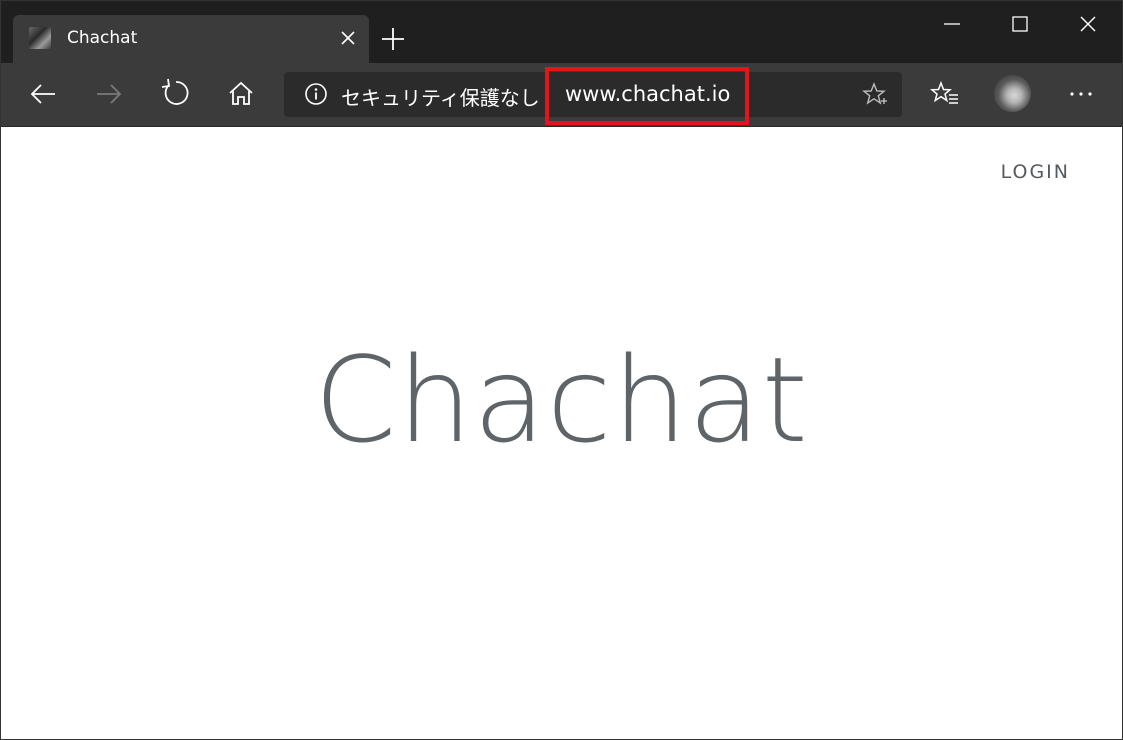 This screenshot has width=1123, height=740. What do you see at coordinates (945, 94) in the screenshot?
I see `favorites-list-icon` at bounding box center [945, 94].